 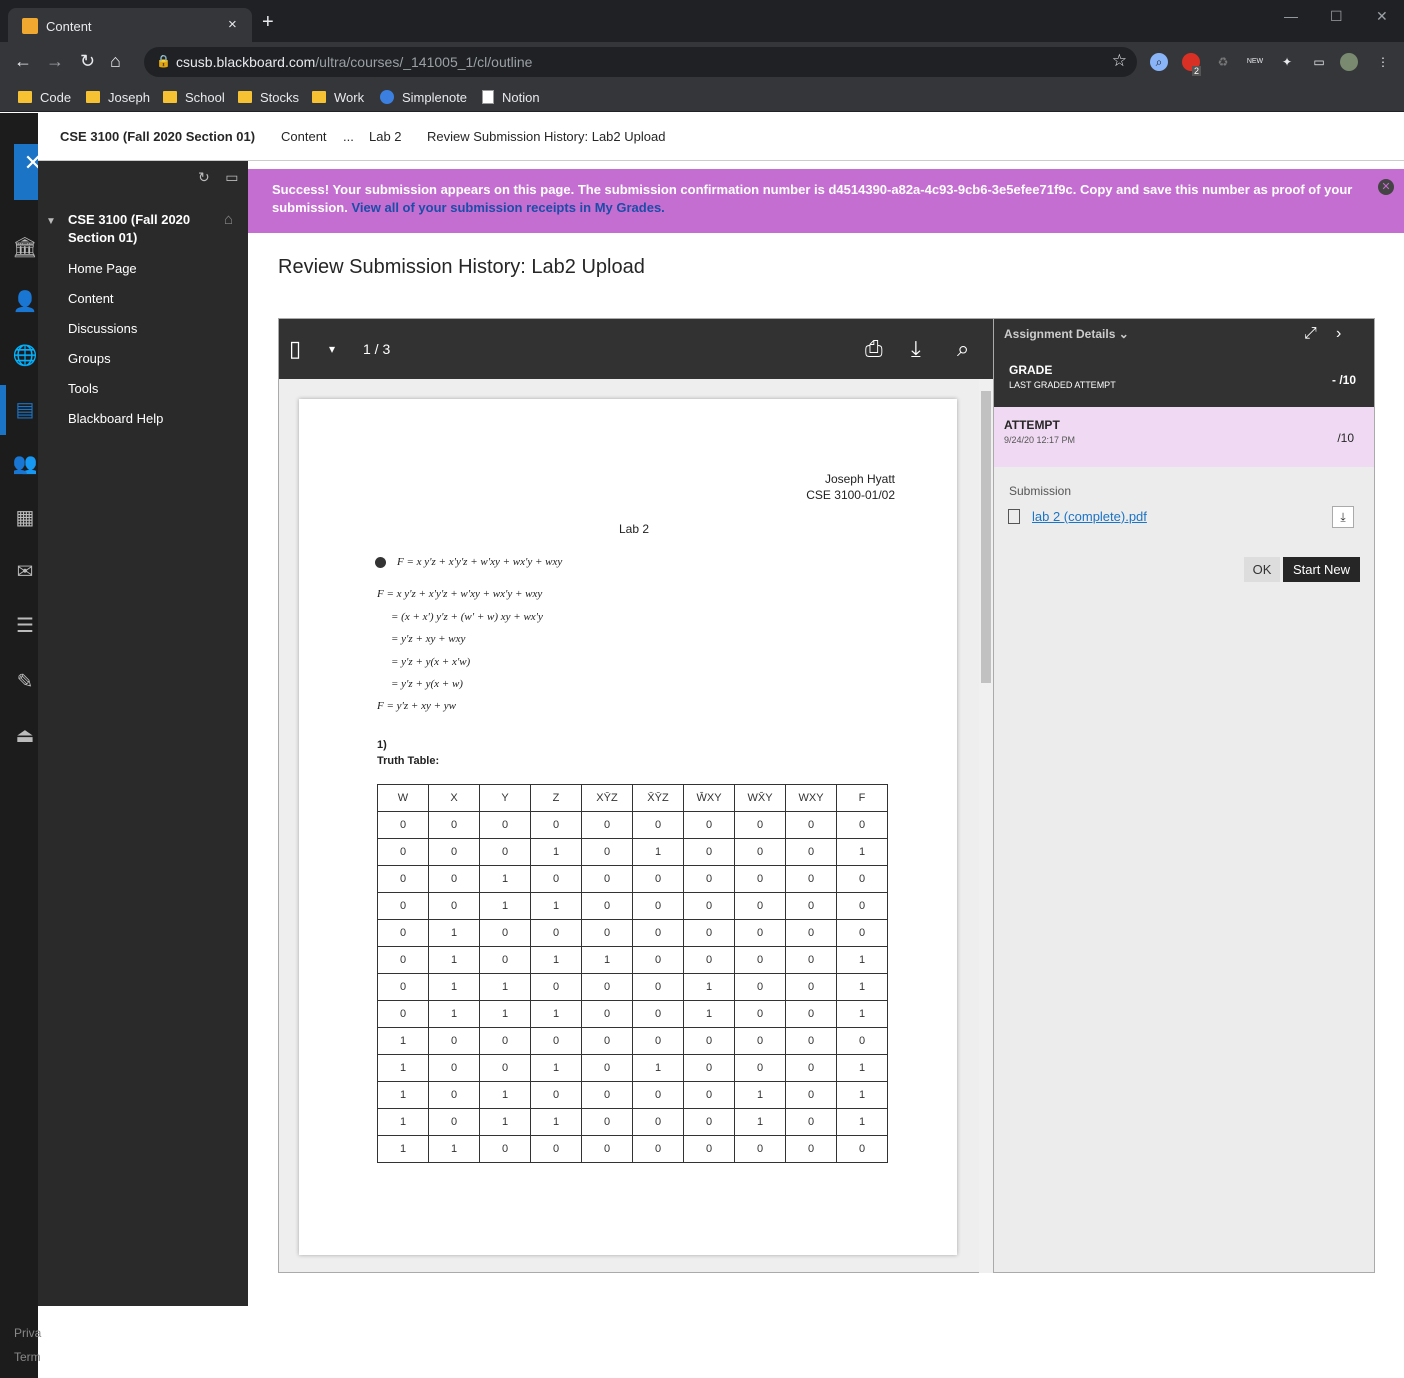 What do you see at coordinates (89, 358) in the screenshot?
I see `sidebar-item-groups: Groups` at bounding box center [89, 358].